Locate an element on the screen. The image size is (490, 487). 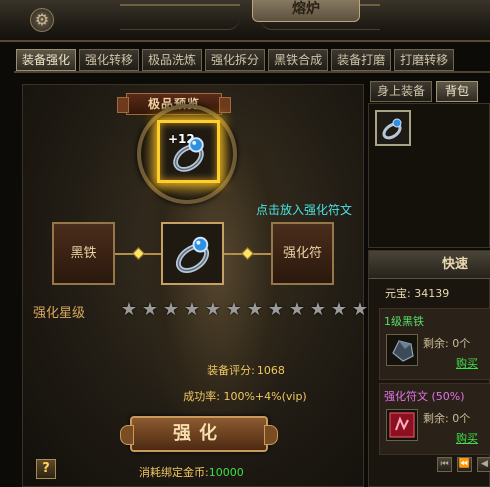
shop-item-iron: 1级黑铁 剩余: 0个 购买 is located at coordinates (434, 344).